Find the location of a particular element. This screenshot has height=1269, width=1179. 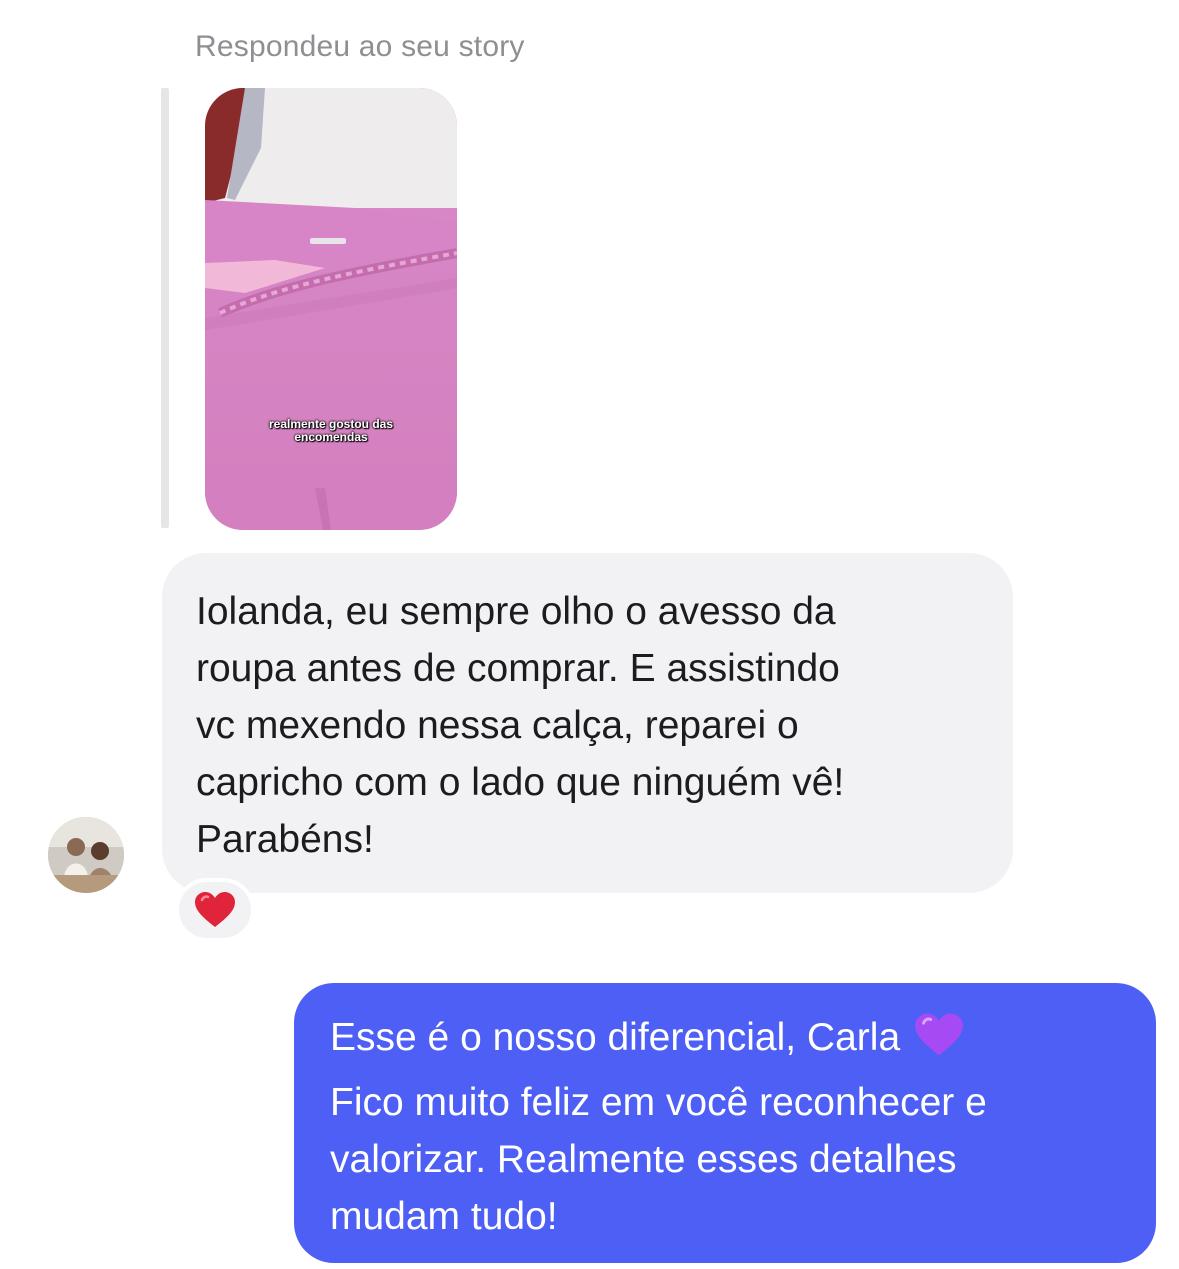

contact-avatar is located at coordinates (86, 855).